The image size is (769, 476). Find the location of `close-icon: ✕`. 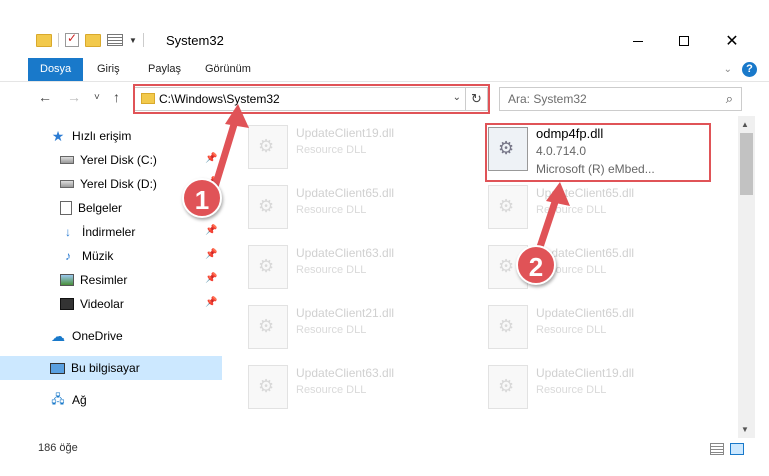

close-icon: ✕ is located at coordinates (732, 41).